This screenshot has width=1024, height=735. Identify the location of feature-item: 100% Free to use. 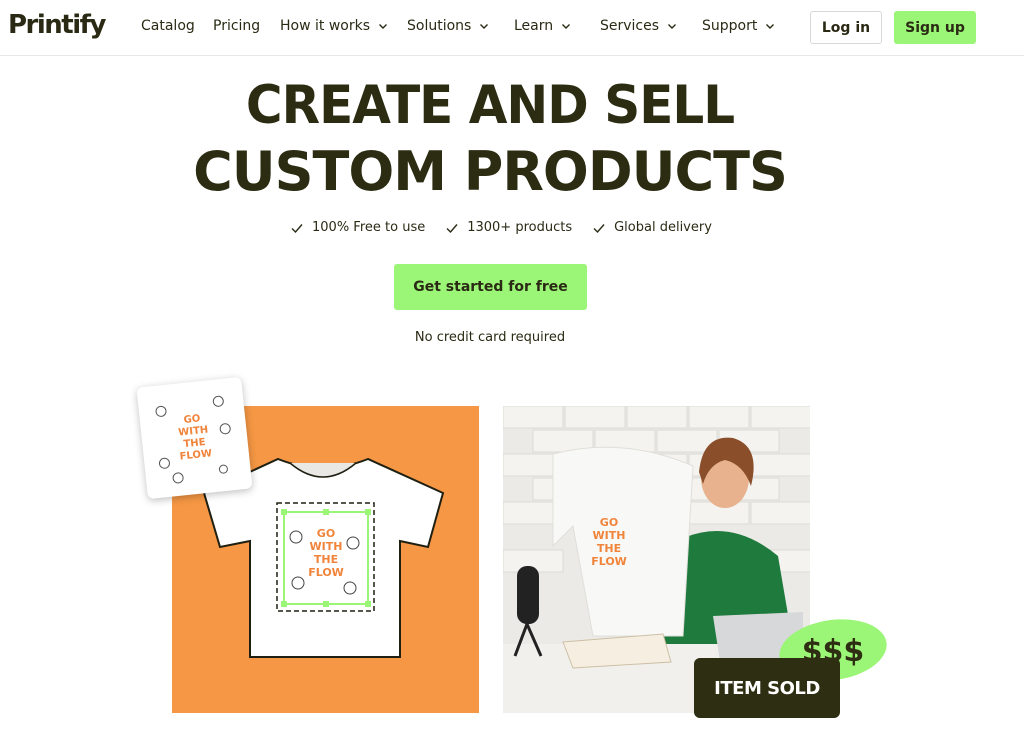
(357, 227).